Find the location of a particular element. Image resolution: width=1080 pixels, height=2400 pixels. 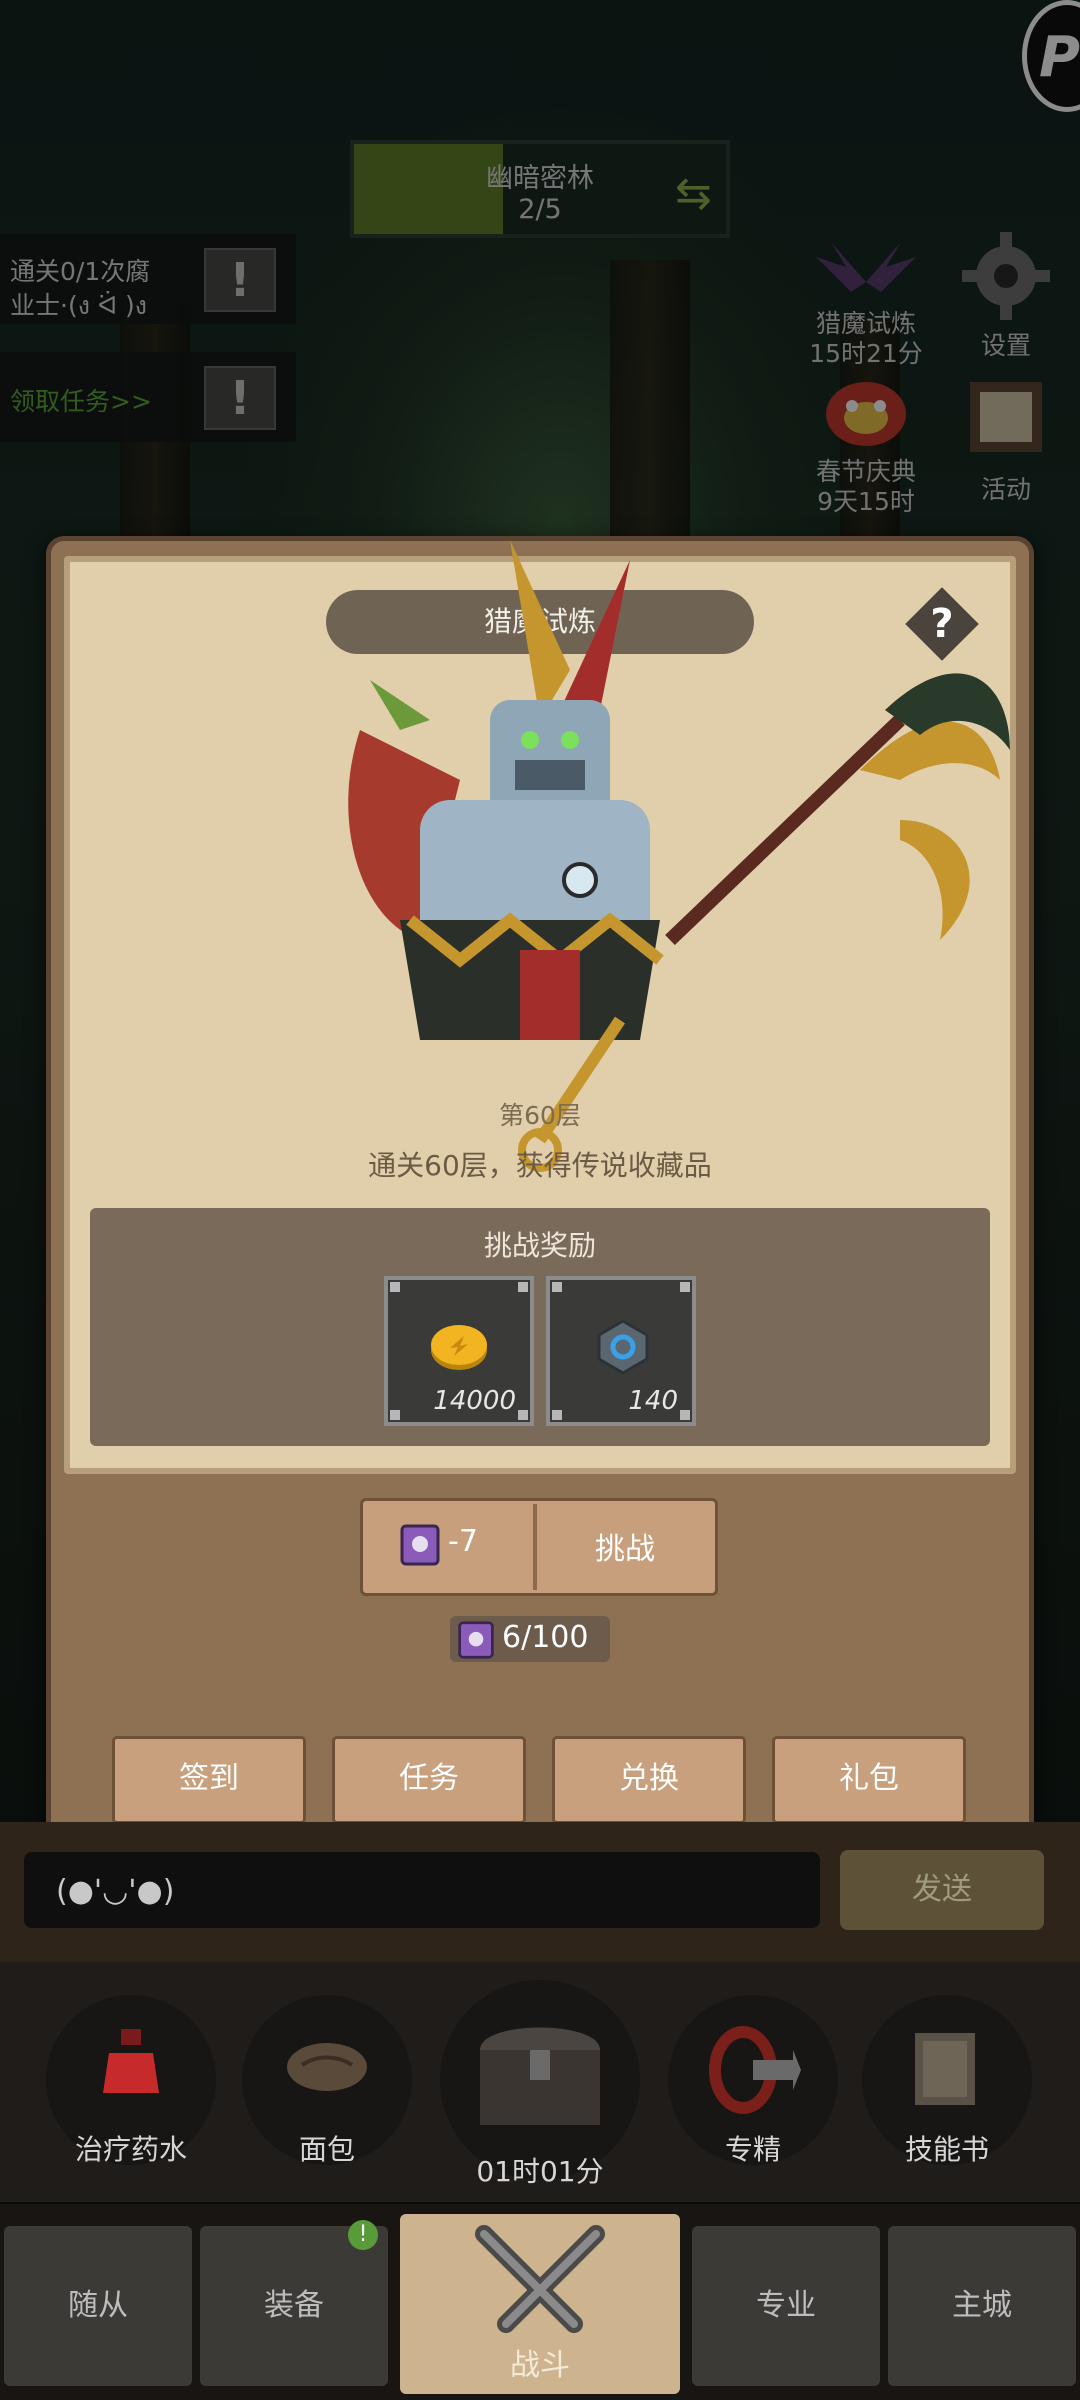

treasure-chest-icon is located at coordinates (540, 2076).